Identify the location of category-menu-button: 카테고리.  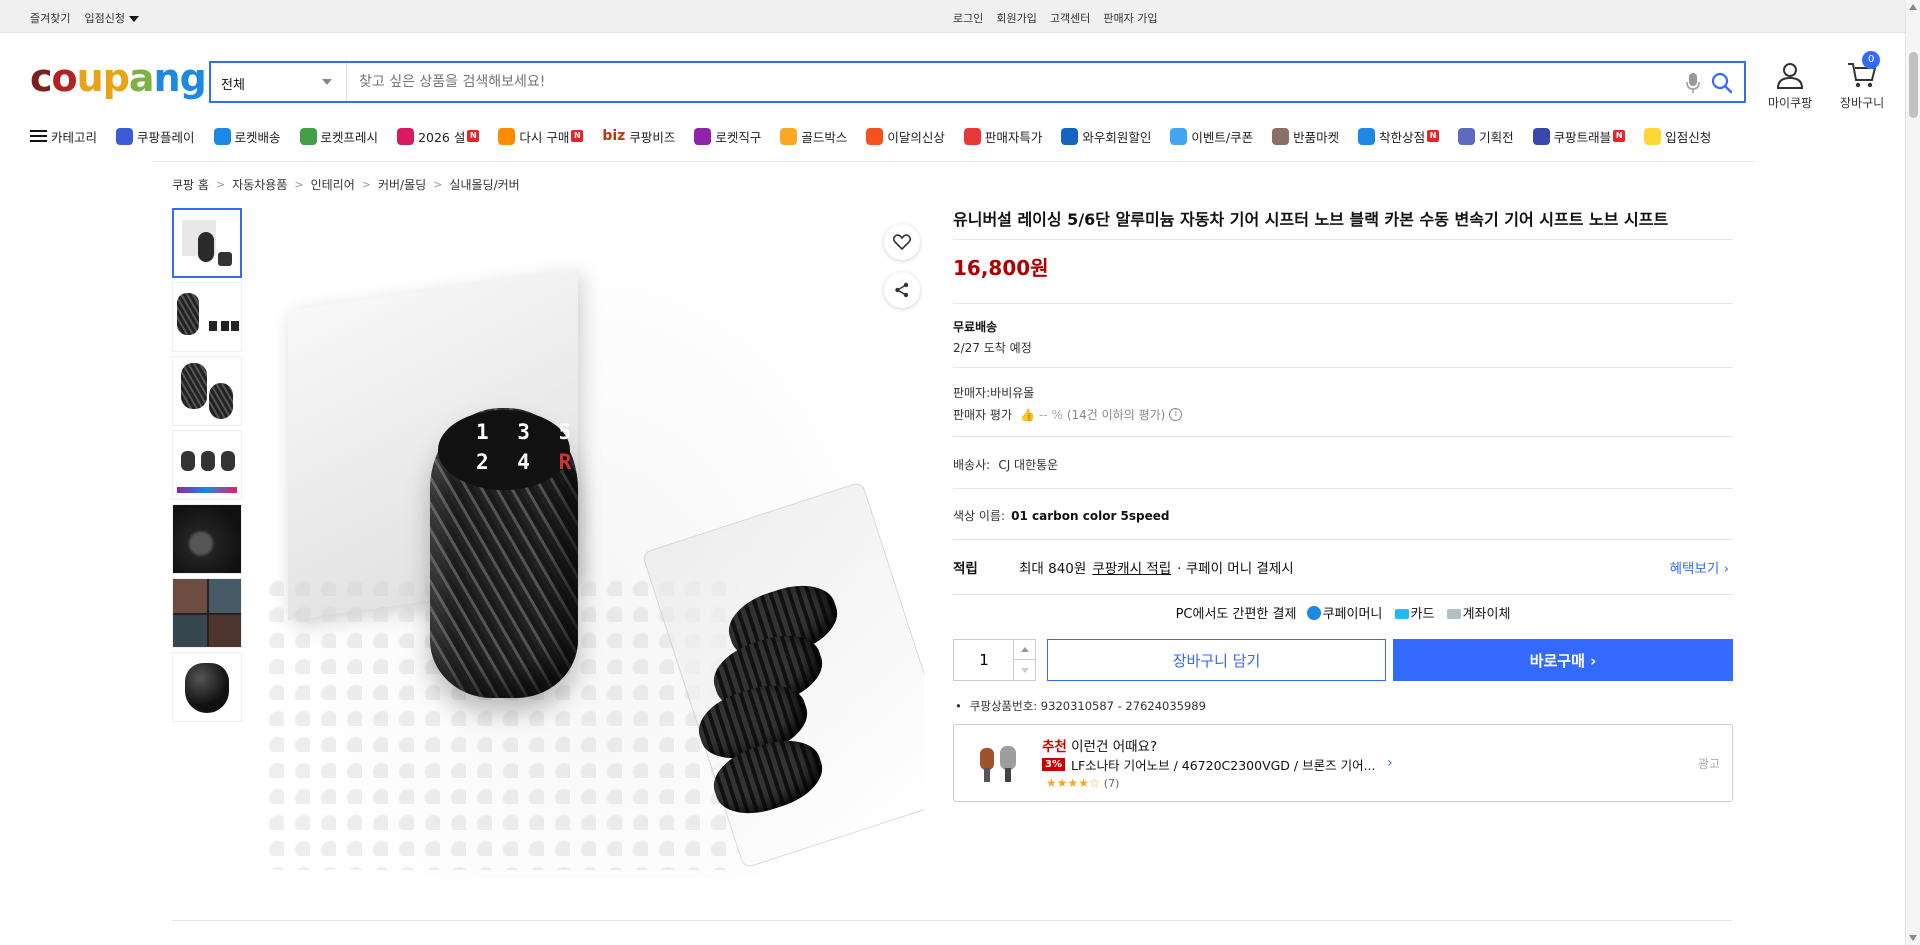
(63, 136).